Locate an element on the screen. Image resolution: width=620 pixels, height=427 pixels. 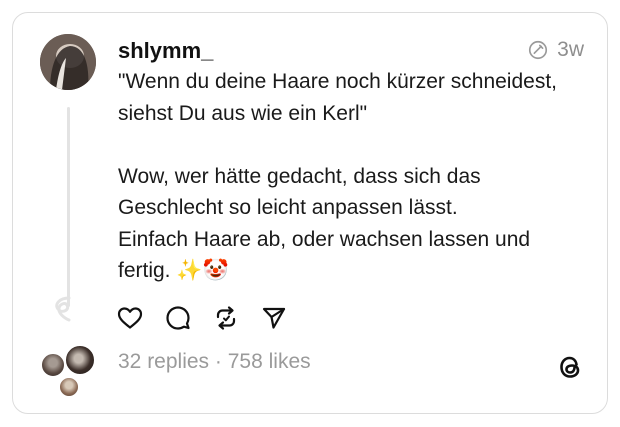
reply-button is located at coordinates (178, 318).